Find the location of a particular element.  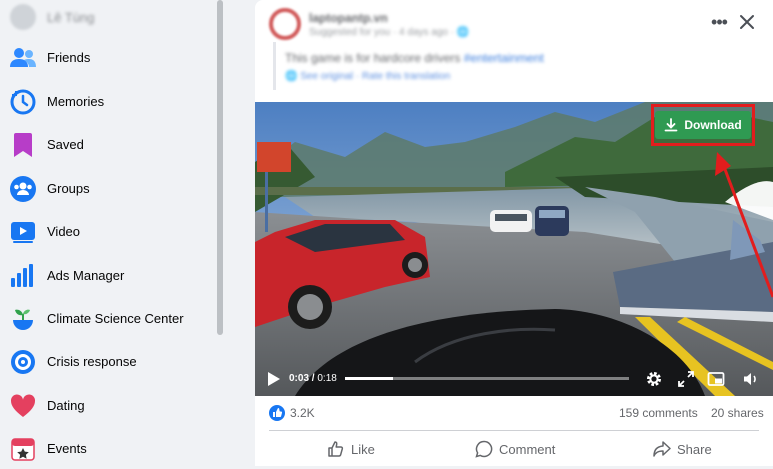

profile-name: Lê Tùng is located at coordinates (71, 17).